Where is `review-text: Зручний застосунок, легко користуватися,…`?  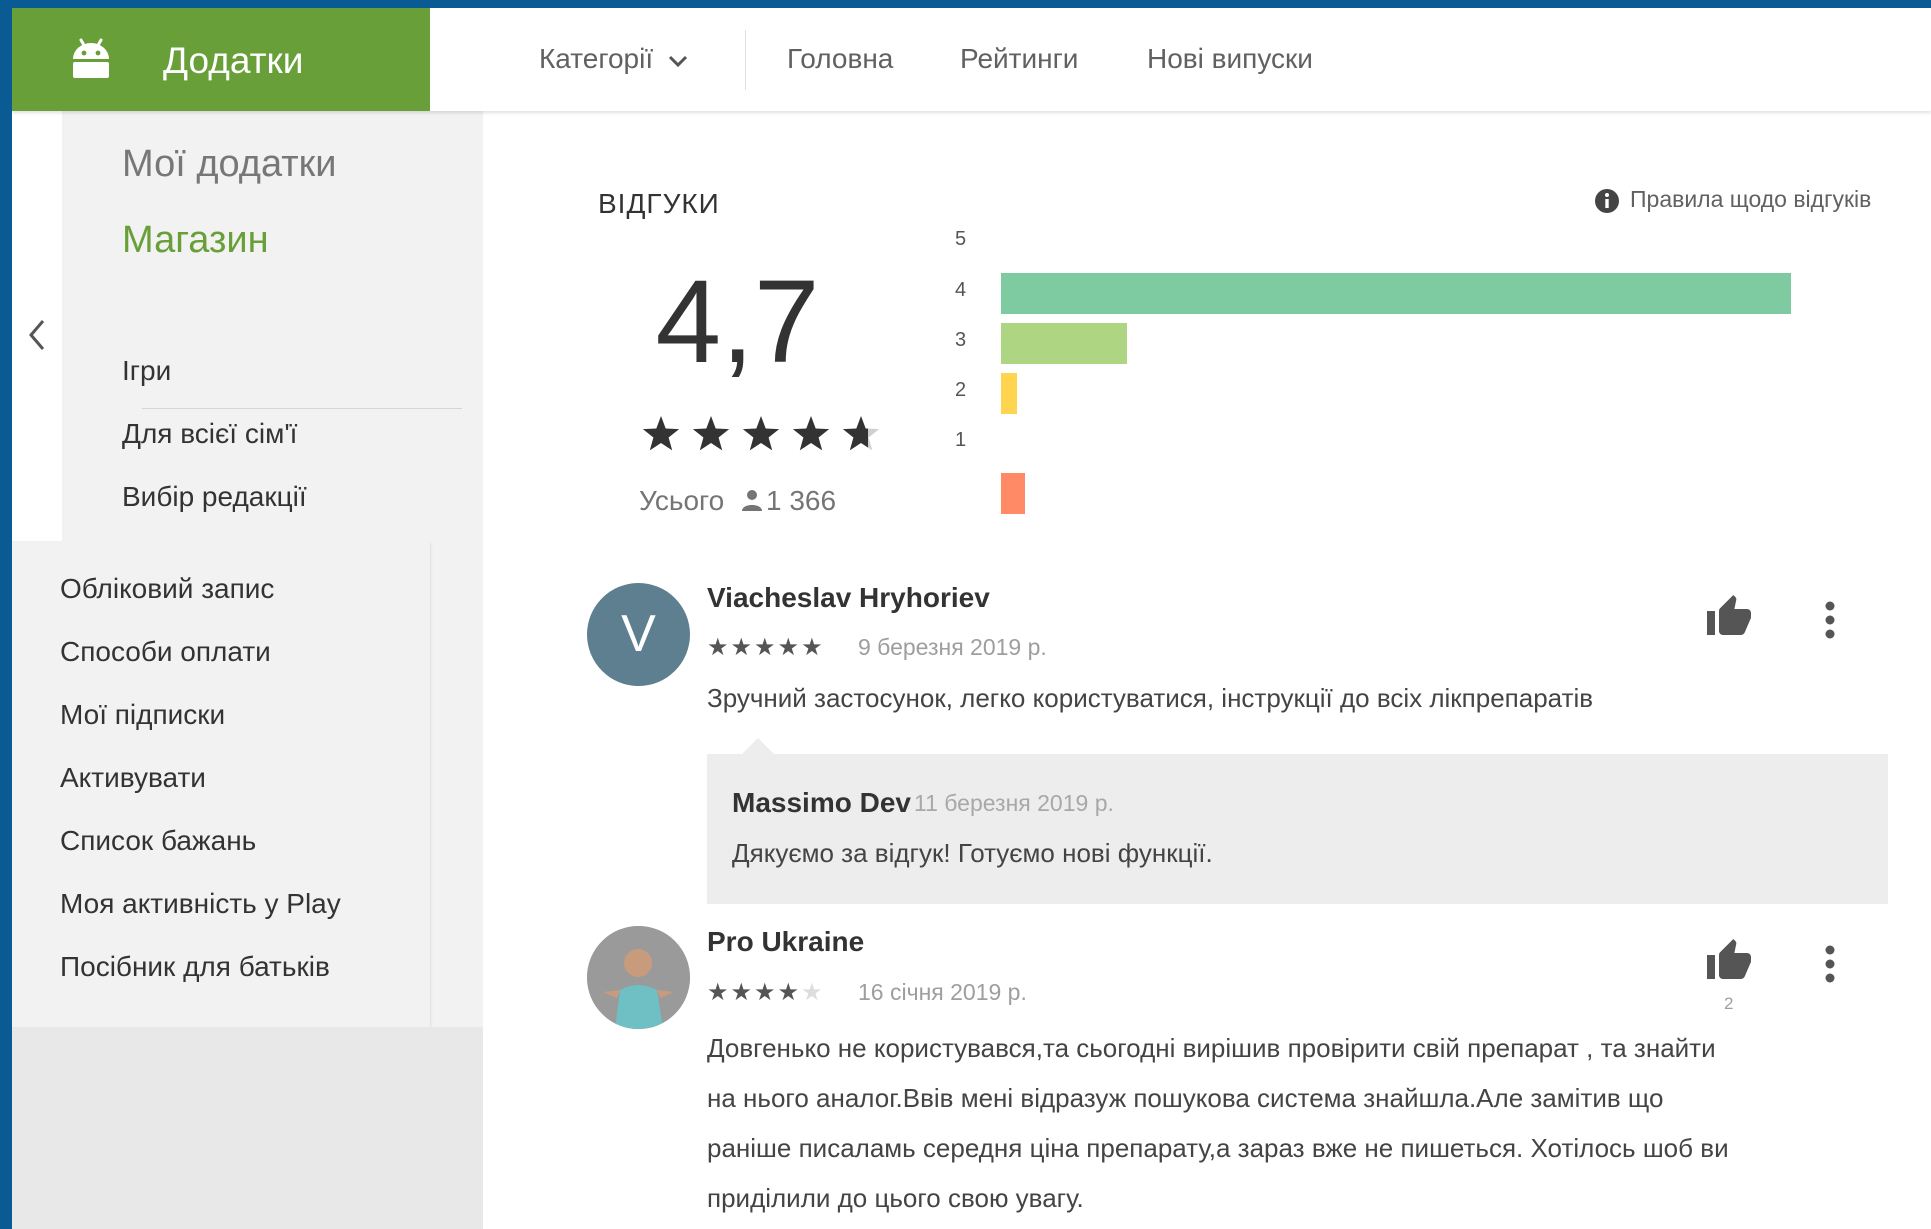 review-text: Зручний застосунок, легко користуватися,… is located at coordinates (1150, 698).